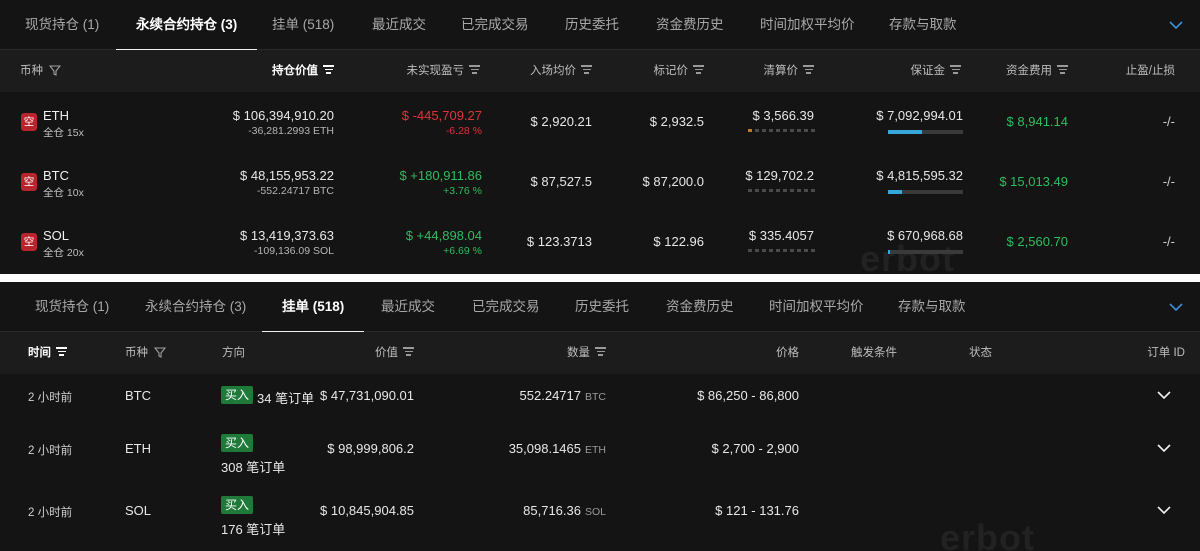 Image resolution: width=1200 pixels, height=551 pixels. What do you see at coordinates (286, 398) in the screenshot?
I see `order-count: 34 笔订单` at bounding box center [286, 398].